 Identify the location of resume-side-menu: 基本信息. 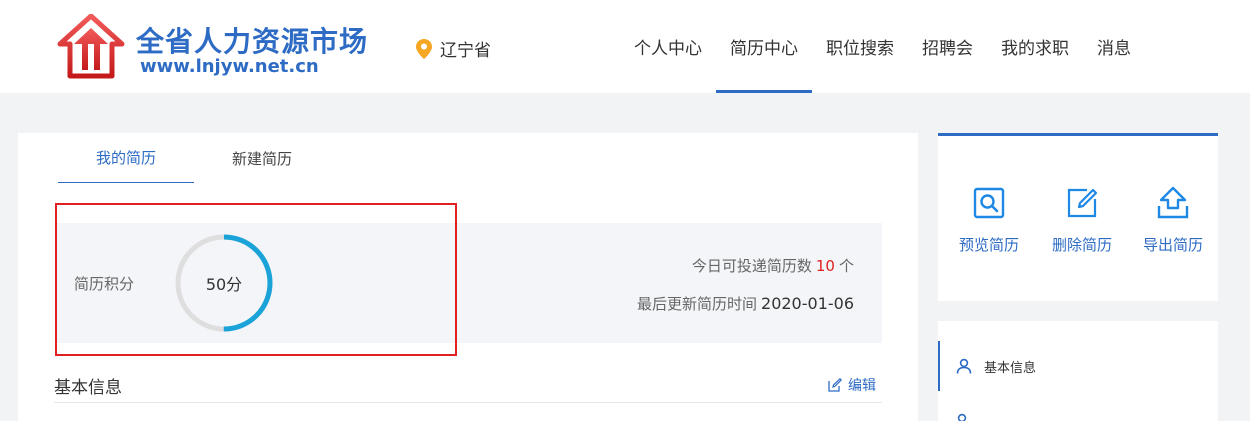
(1078, 371).